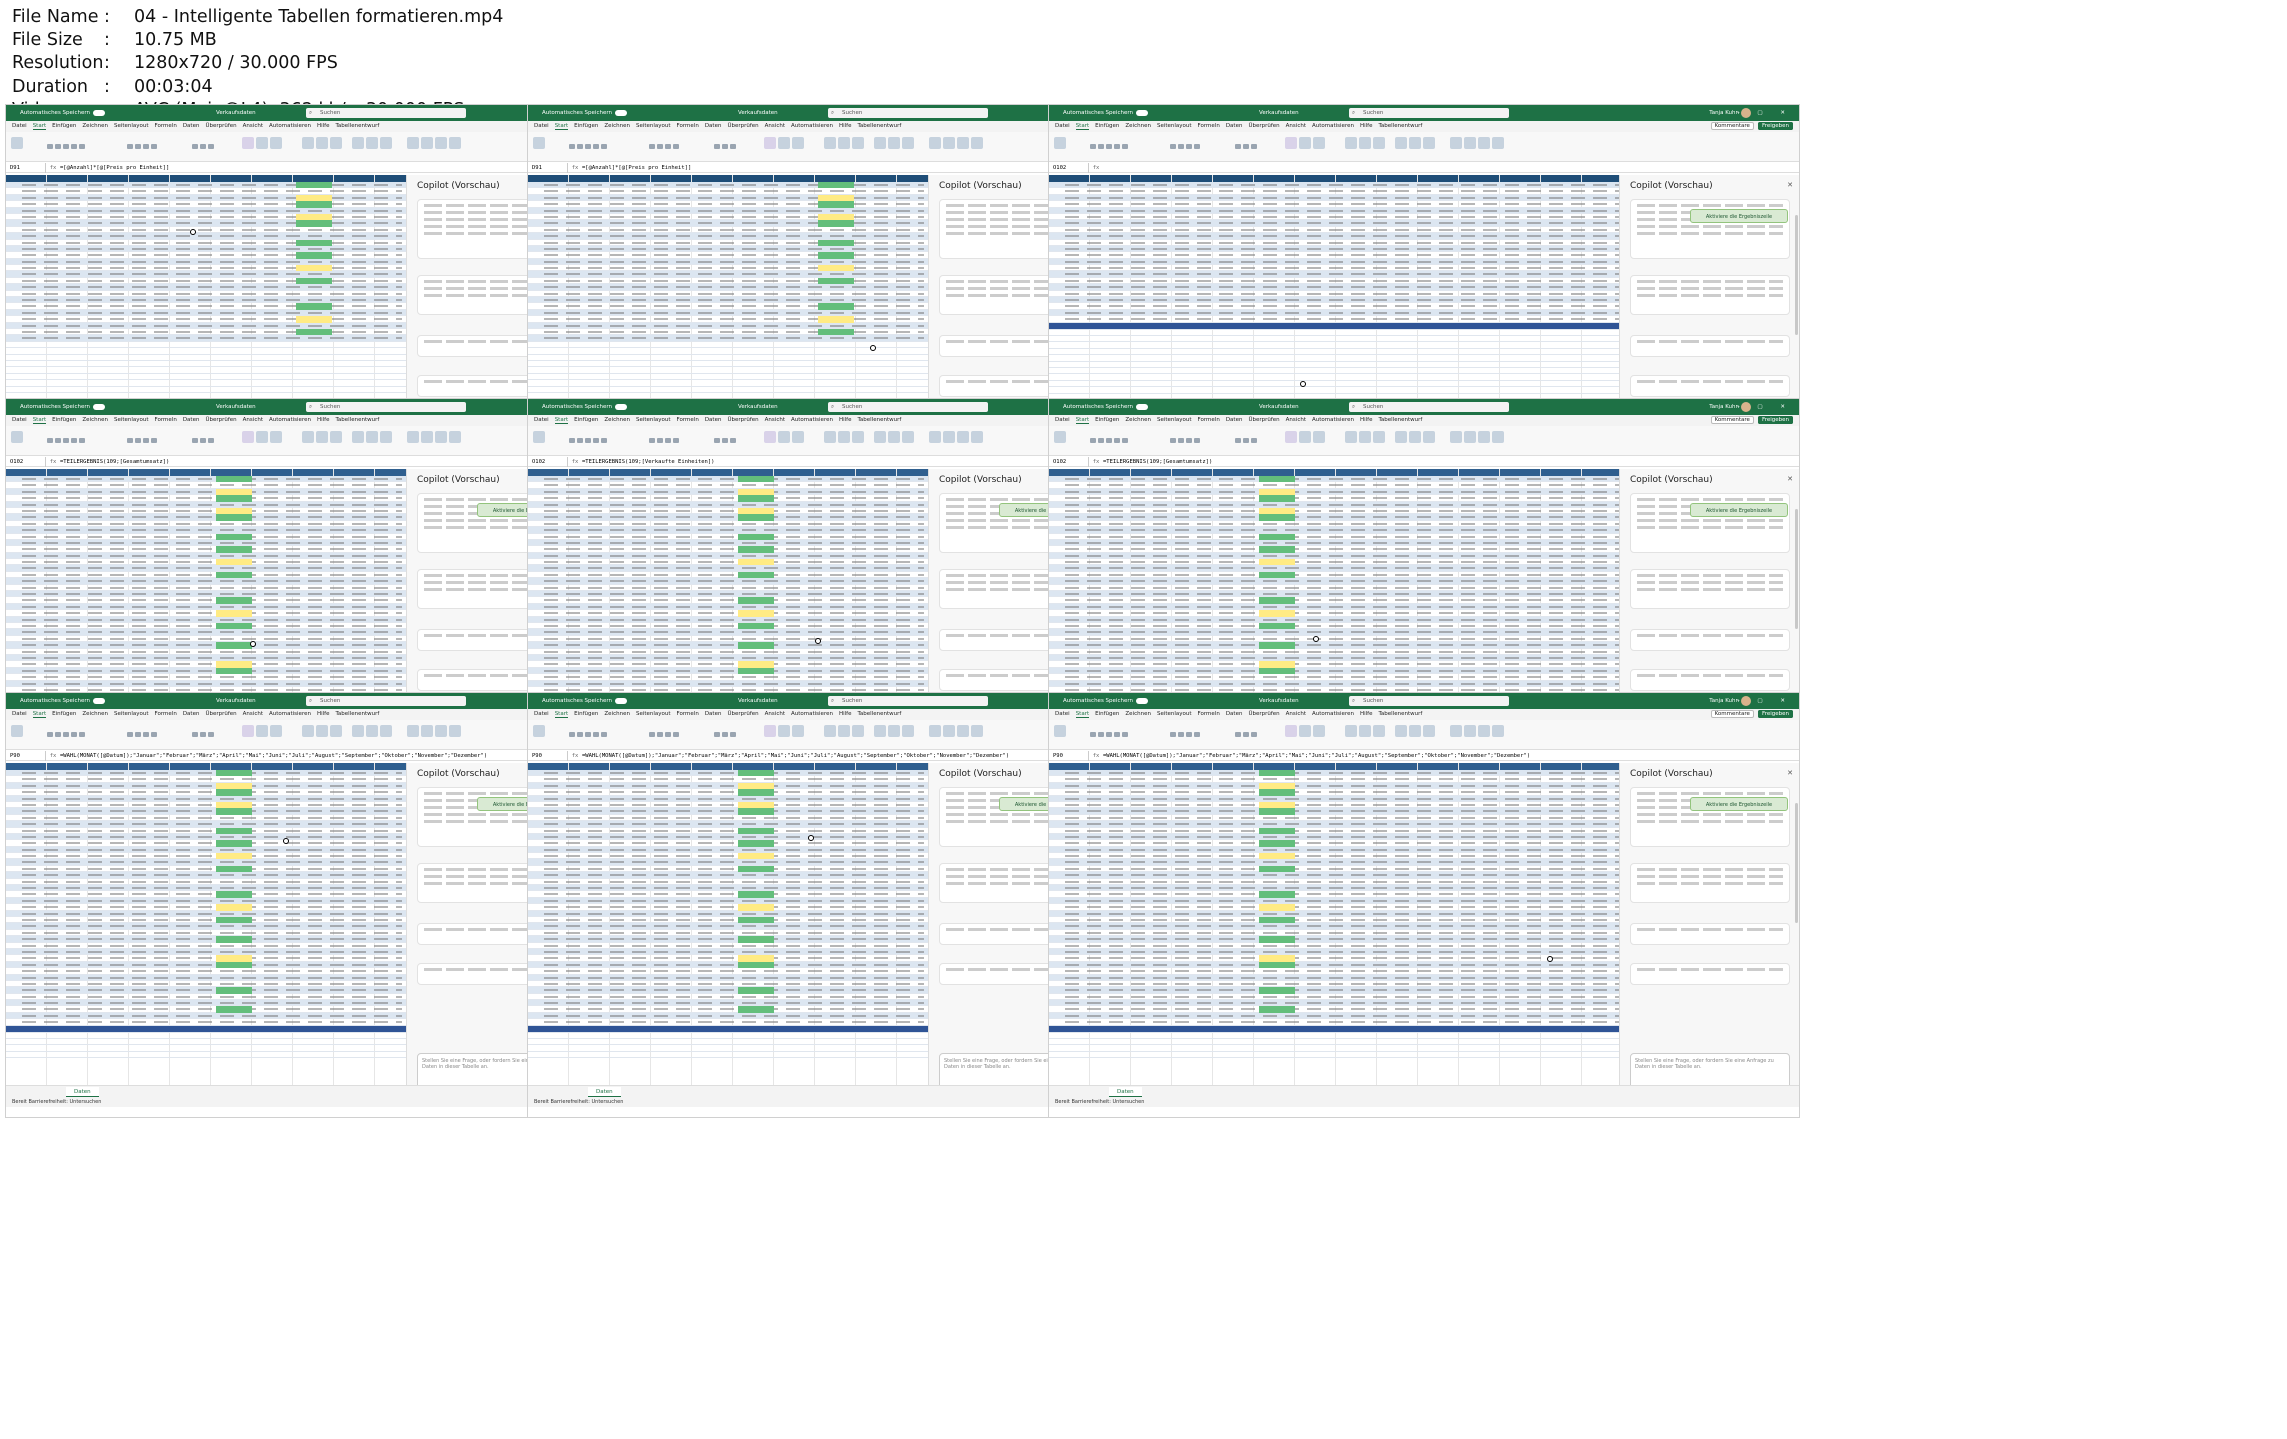 This screenshot has height=1439, width=2287. Describe the element at coordinates (586, 126) in the screenshot. I see `menu-tab: Einfügen` at that location.